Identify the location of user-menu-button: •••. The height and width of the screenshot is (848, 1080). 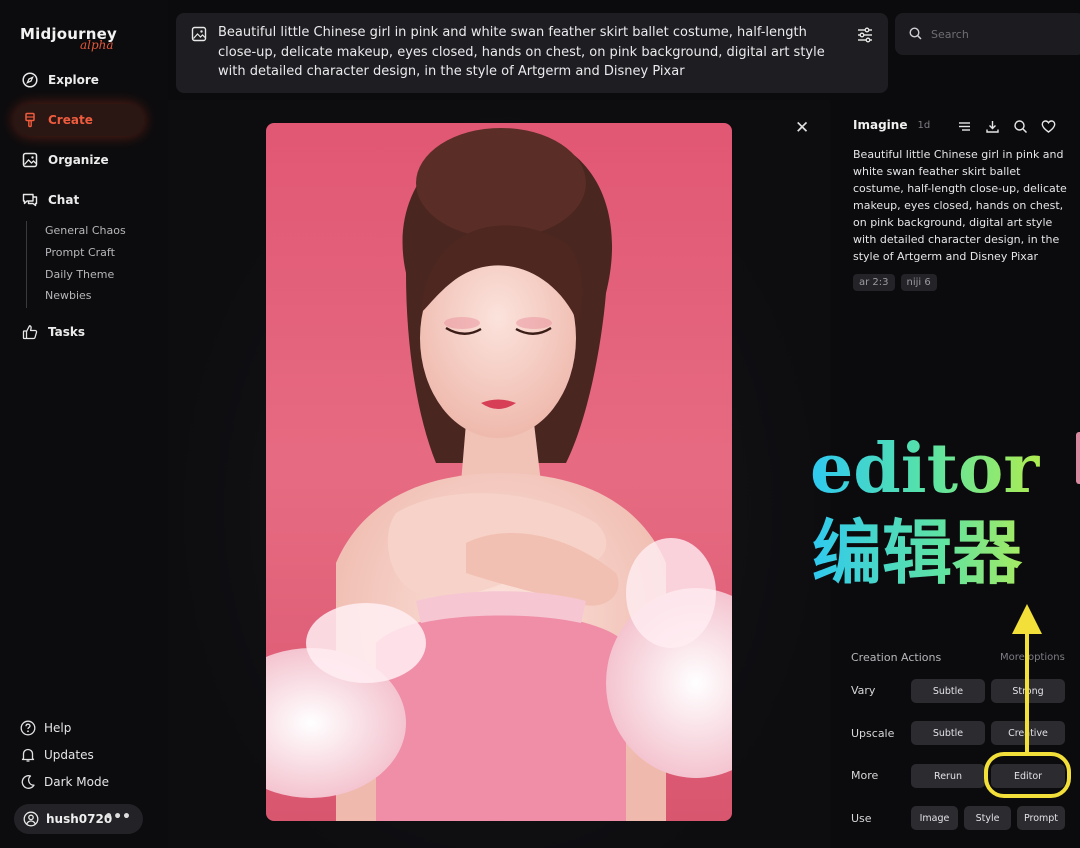
(117, 817).